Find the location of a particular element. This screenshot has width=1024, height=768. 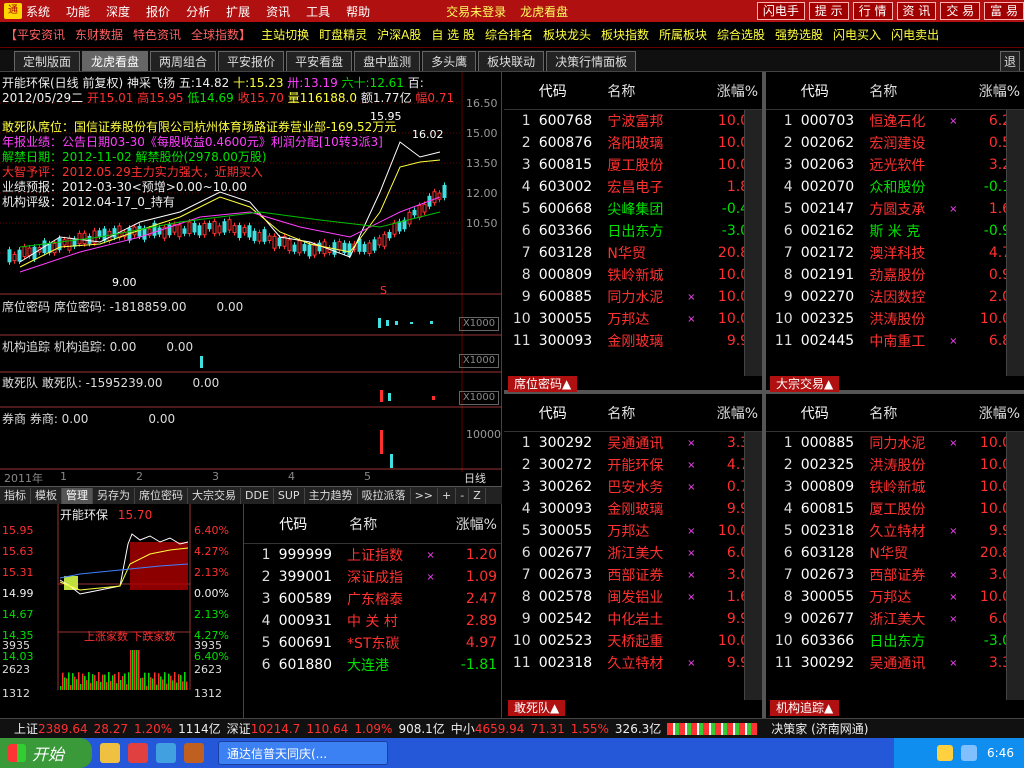

lightning-trade-button: 闪电手 is located at coordinates (780, 11).